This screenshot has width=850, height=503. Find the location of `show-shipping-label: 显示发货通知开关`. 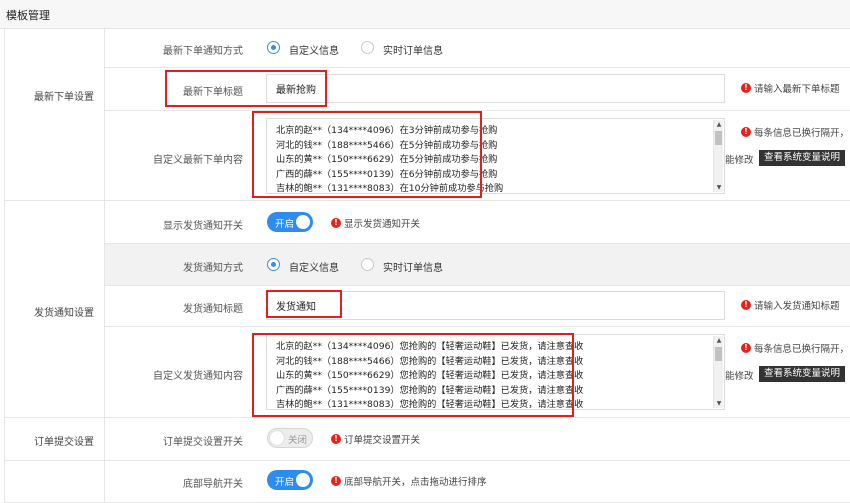

show-shipping-label: 显示发货通知开关 is located at coordinates (203, 226).